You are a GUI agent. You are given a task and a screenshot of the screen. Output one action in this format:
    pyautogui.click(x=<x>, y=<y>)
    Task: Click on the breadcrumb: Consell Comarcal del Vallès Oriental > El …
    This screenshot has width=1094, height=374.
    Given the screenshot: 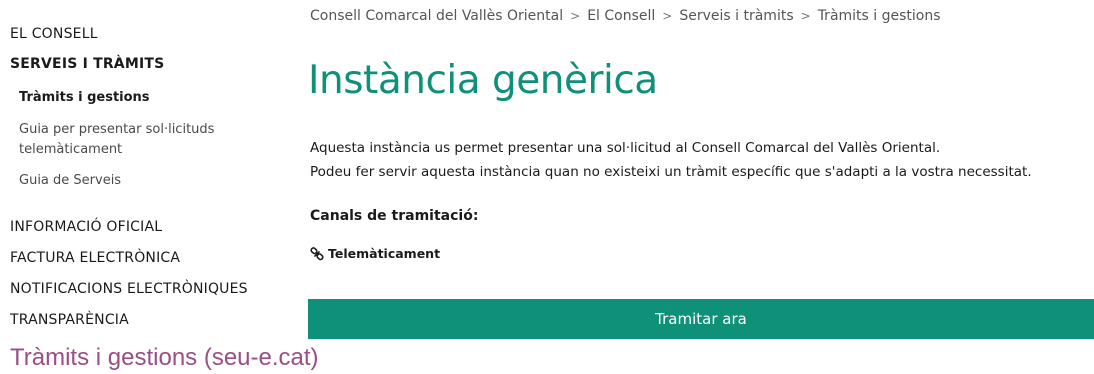 What is the action you would take?
    pyautogui.click(x=625, y=16)
    